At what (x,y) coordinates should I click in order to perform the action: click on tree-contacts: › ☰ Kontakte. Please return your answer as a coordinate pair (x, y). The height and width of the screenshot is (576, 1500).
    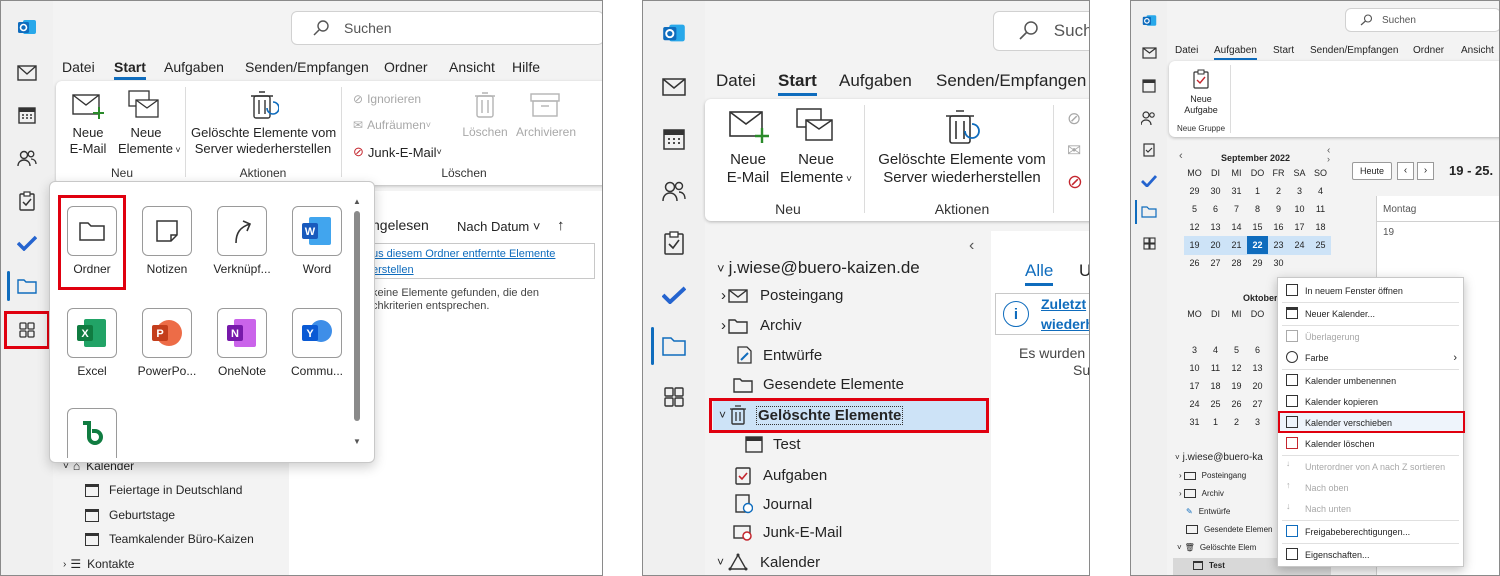
    Looking at the image, I should click on (98, 564).